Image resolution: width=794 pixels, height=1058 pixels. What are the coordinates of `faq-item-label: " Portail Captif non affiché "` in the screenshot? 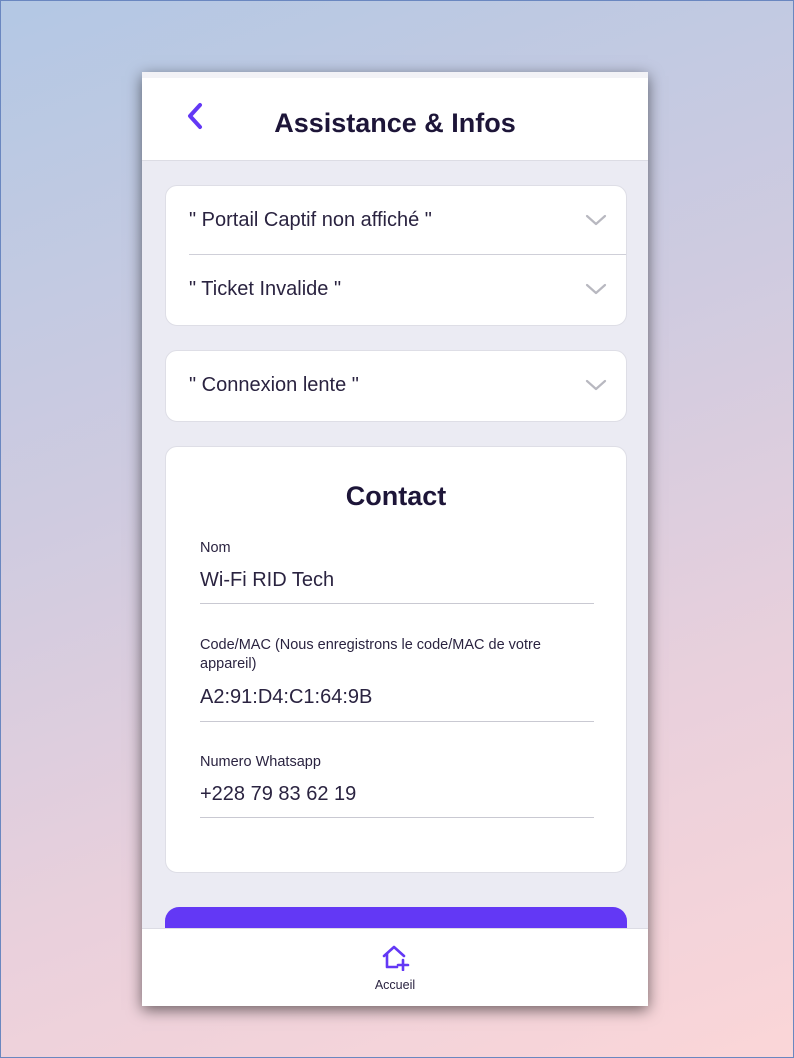 It's located at (310, 220).